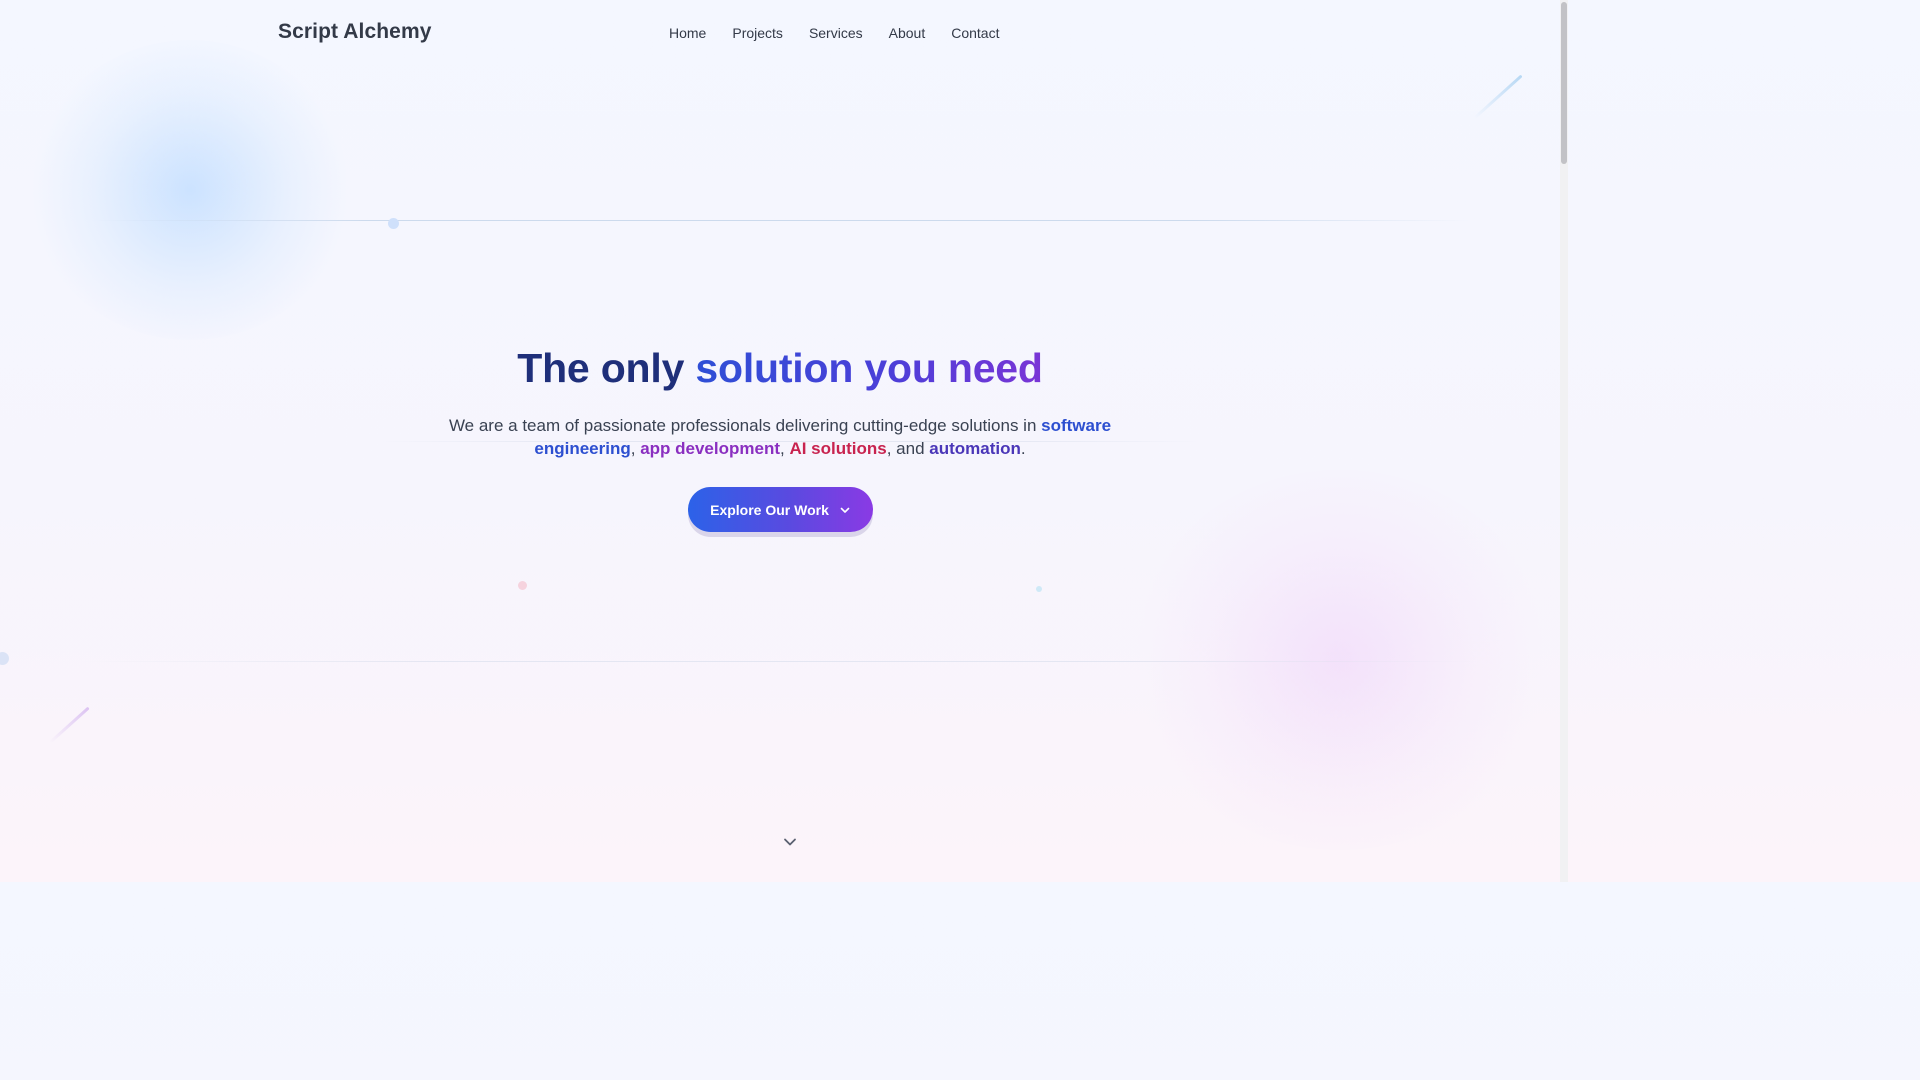 Image resolution: width=1920 pixels, height=1080 pixels. I want to click on page-scrollbar, so click(1564, 441).